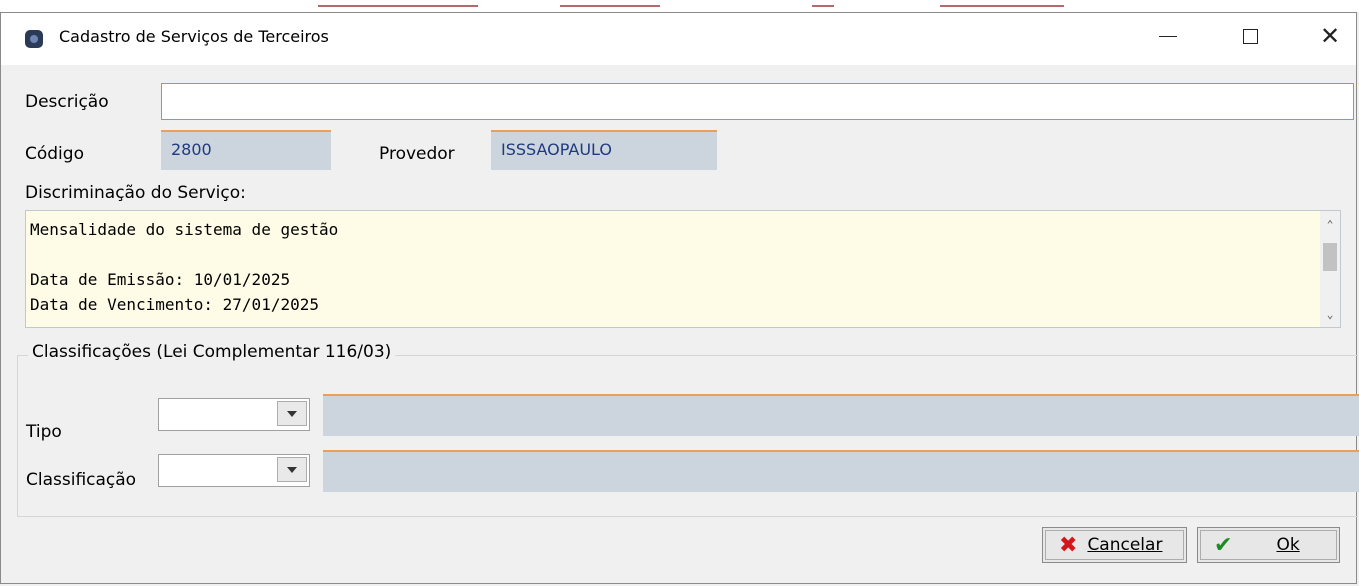 Image resolution: width=1359 pixels, height=586 pixels. I want to click on close-icon: ✕, so click(1330, 36).